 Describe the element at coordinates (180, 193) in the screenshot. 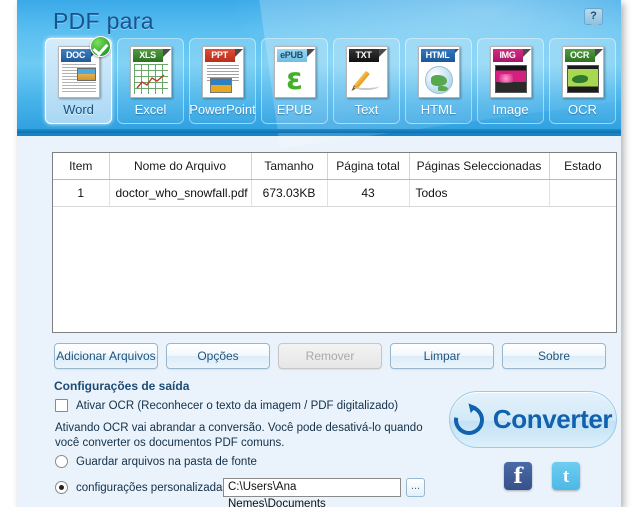

I see `cell-filename: doctor_who_snowfall.pdf` at that location.